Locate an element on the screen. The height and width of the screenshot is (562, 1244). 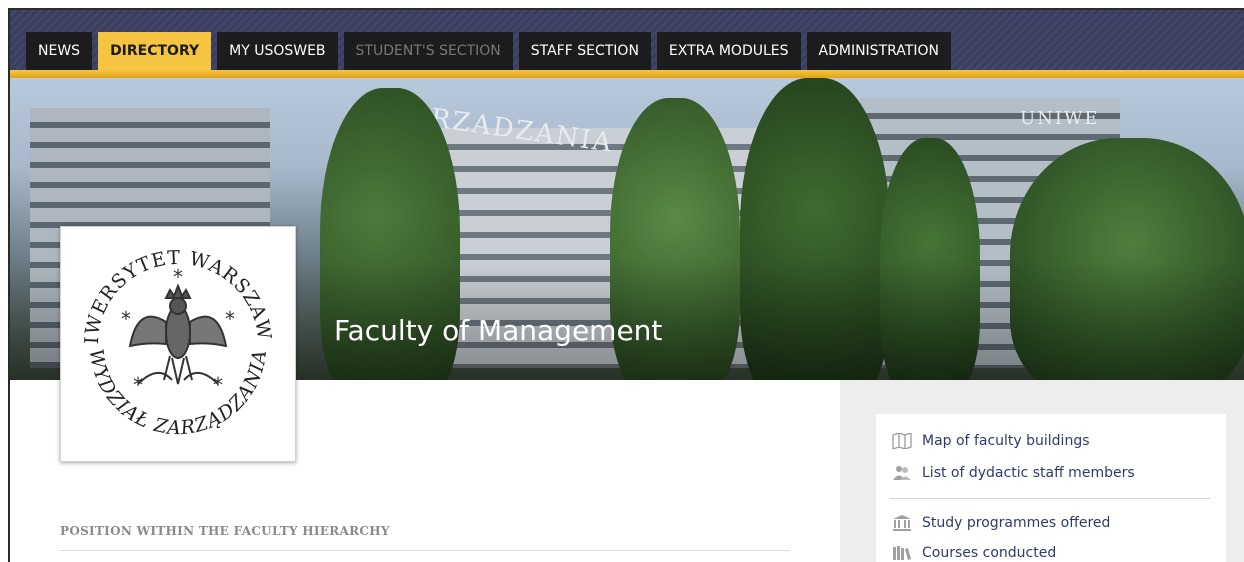
tab-my-usosweb: MY USOSWEB is located at coordinates (277, 51).